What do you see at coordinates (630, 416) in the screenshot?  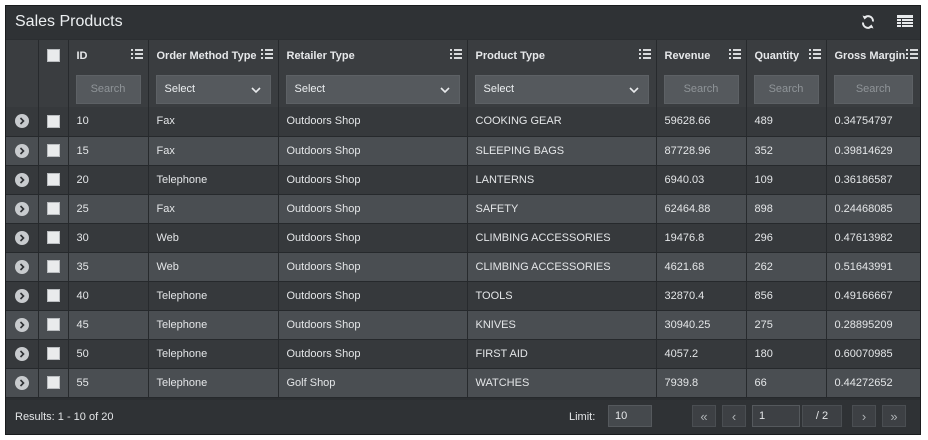 I see `limit-input` at bounding box center [630, 416].